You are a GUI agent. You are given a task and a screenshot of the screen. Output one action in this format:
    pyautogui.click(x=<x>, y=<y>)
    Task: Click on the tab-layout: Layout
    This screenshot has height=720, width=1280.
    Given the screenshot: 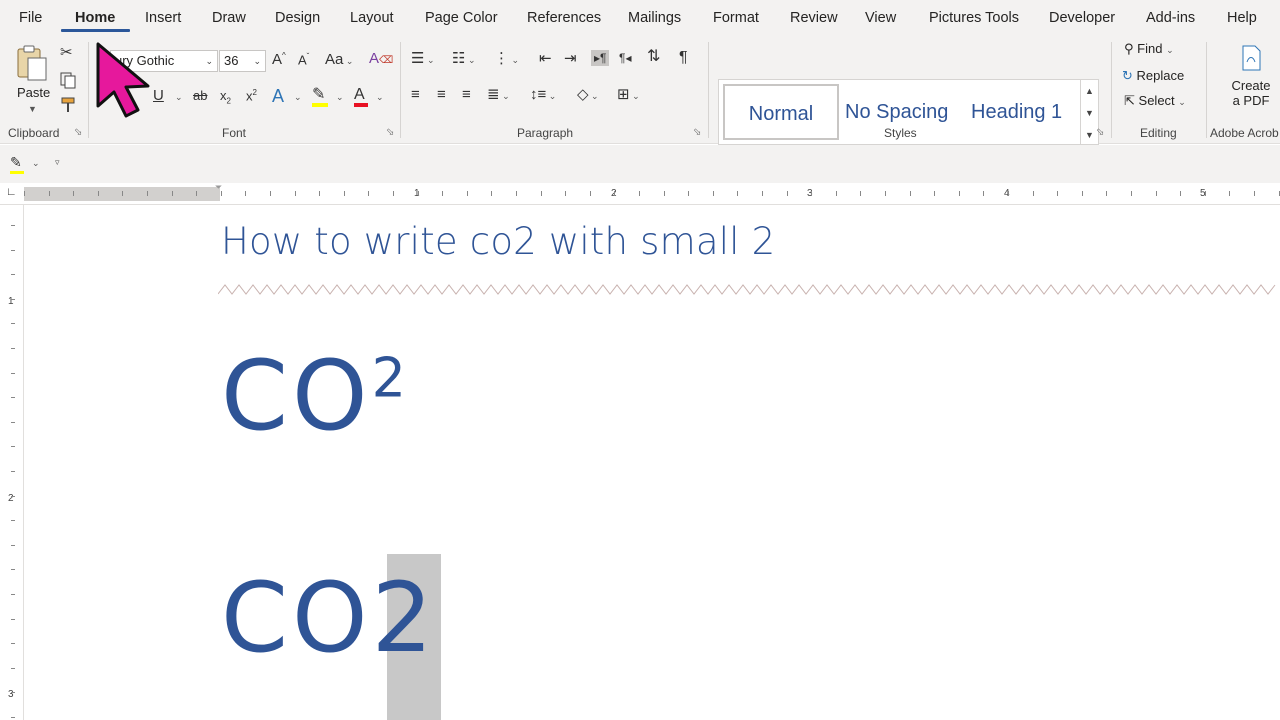 What is the action you would take?
    pyautogui.click(x=372, y=18)
    